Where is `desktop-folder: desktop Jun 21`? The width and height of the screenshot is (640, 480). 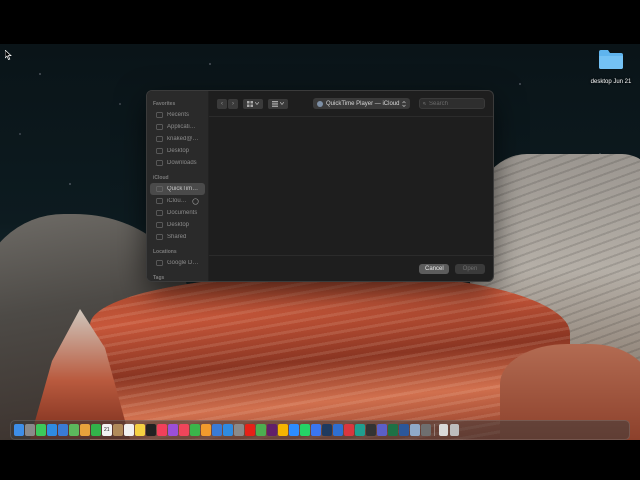 desktop-folder: desktop Jun 21 is located at coordinates (611, 66).